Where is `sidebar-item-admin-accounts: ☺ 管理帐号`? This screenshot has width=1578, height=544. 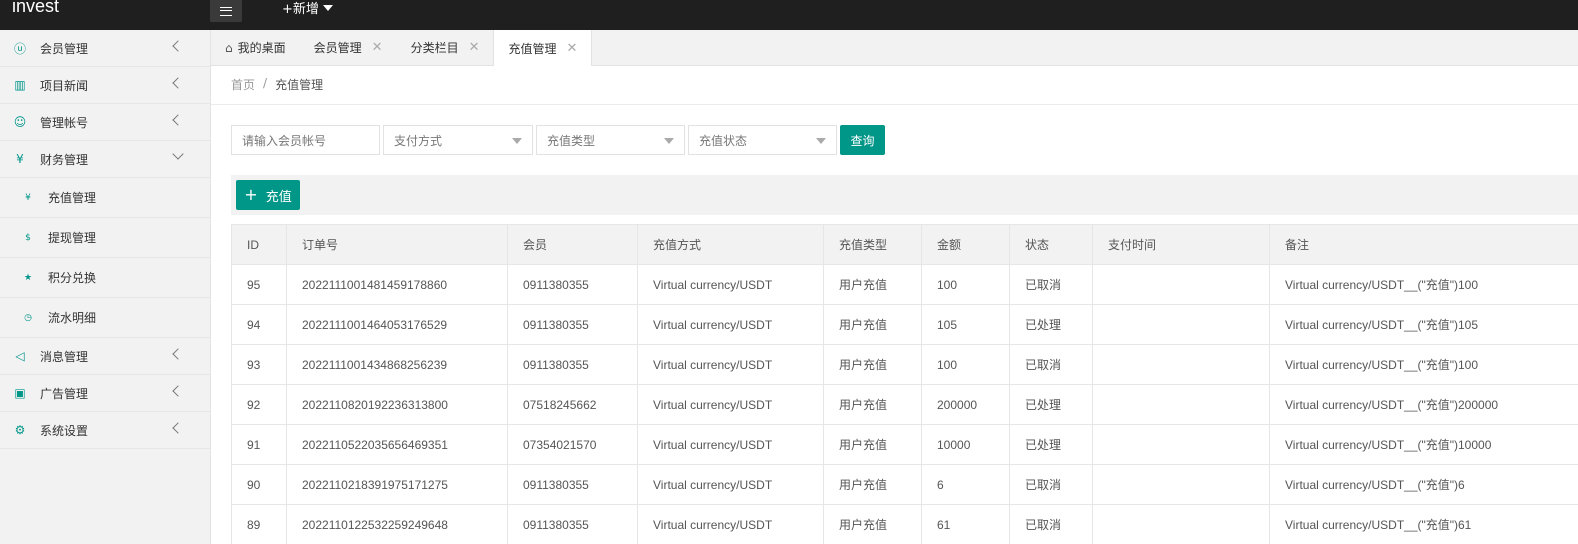 sidebar-item-admin-accounts: ☺ 管理帐号 is located at coordinates (105, 122).